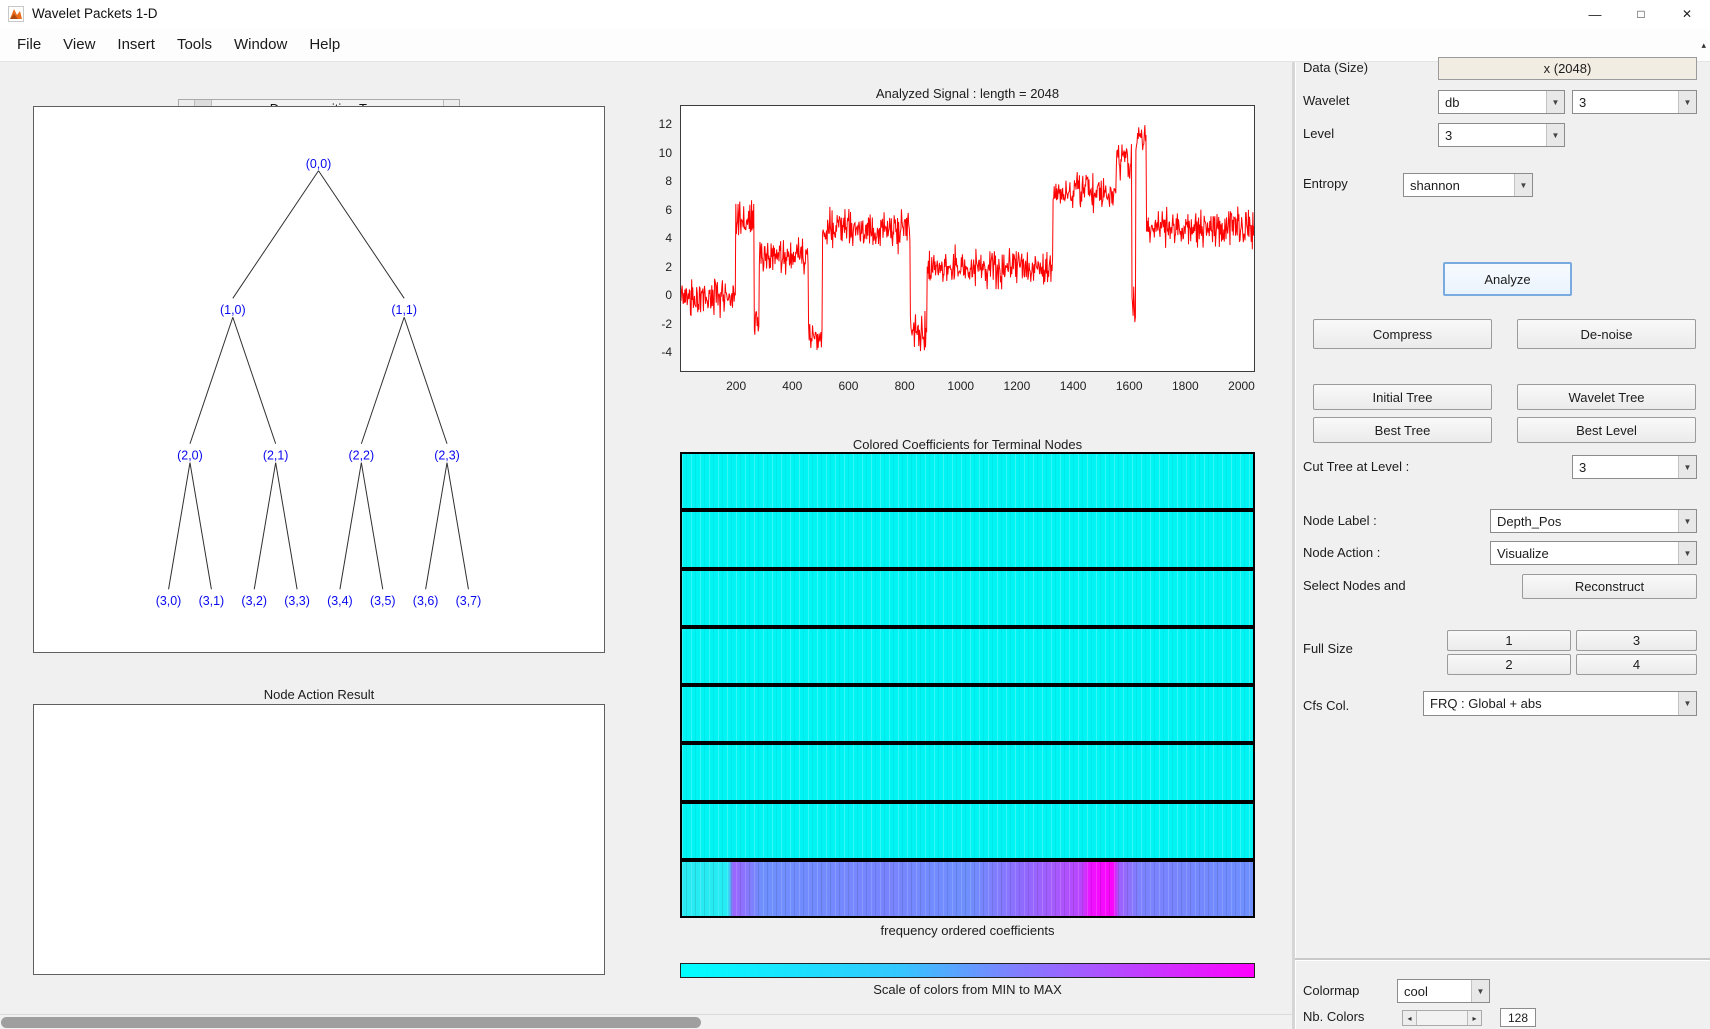 This screenshot has width=1710, height=1029. I want to click on nb-colors-field: 128, so click(1518, 1017).